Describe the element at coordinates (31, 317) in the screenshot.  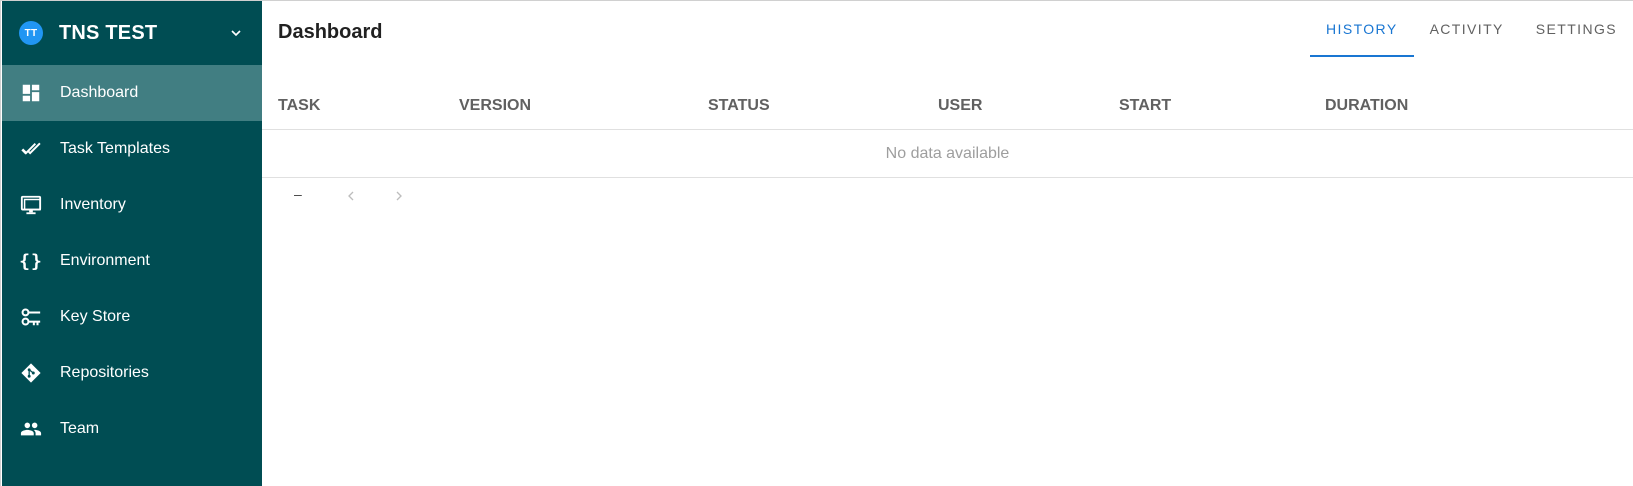
I see `key-icon` at that location.